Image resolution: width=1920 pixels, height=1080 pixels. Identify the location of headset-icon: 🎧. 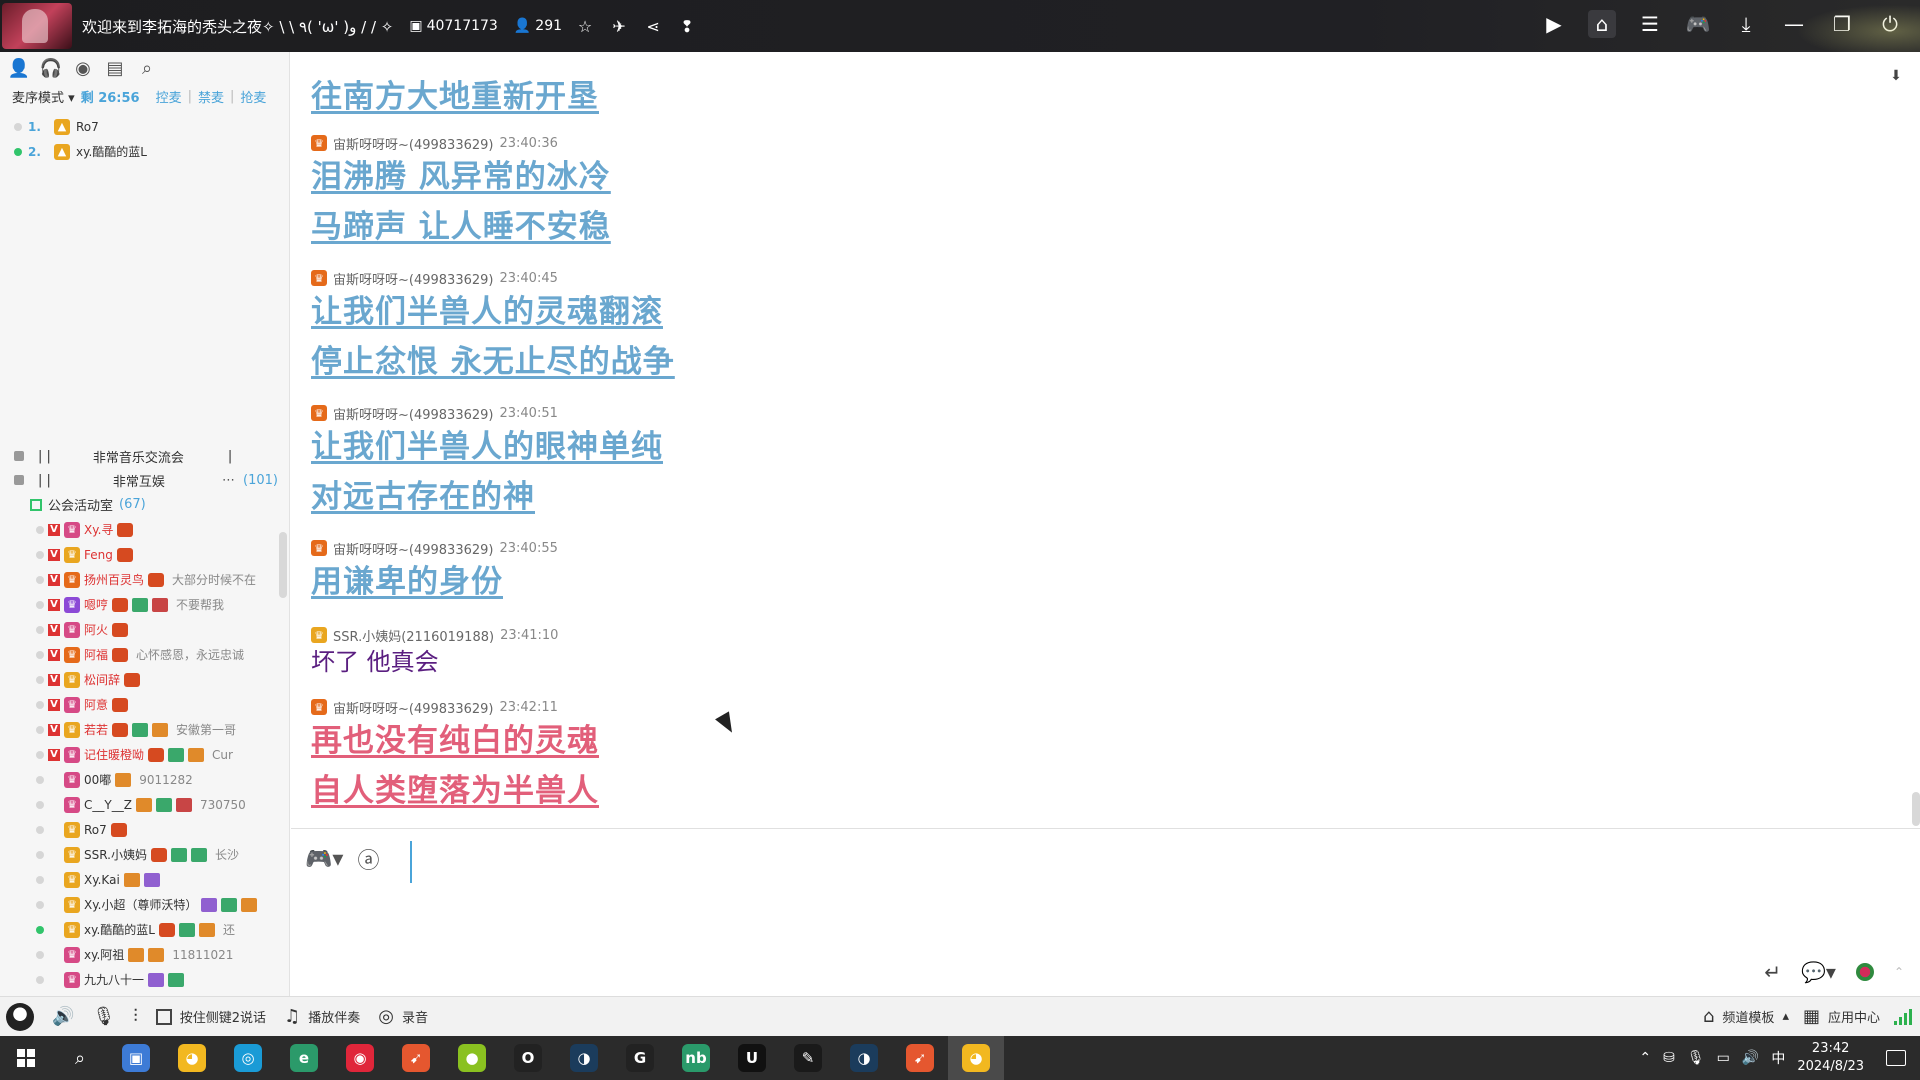
(51, 68).